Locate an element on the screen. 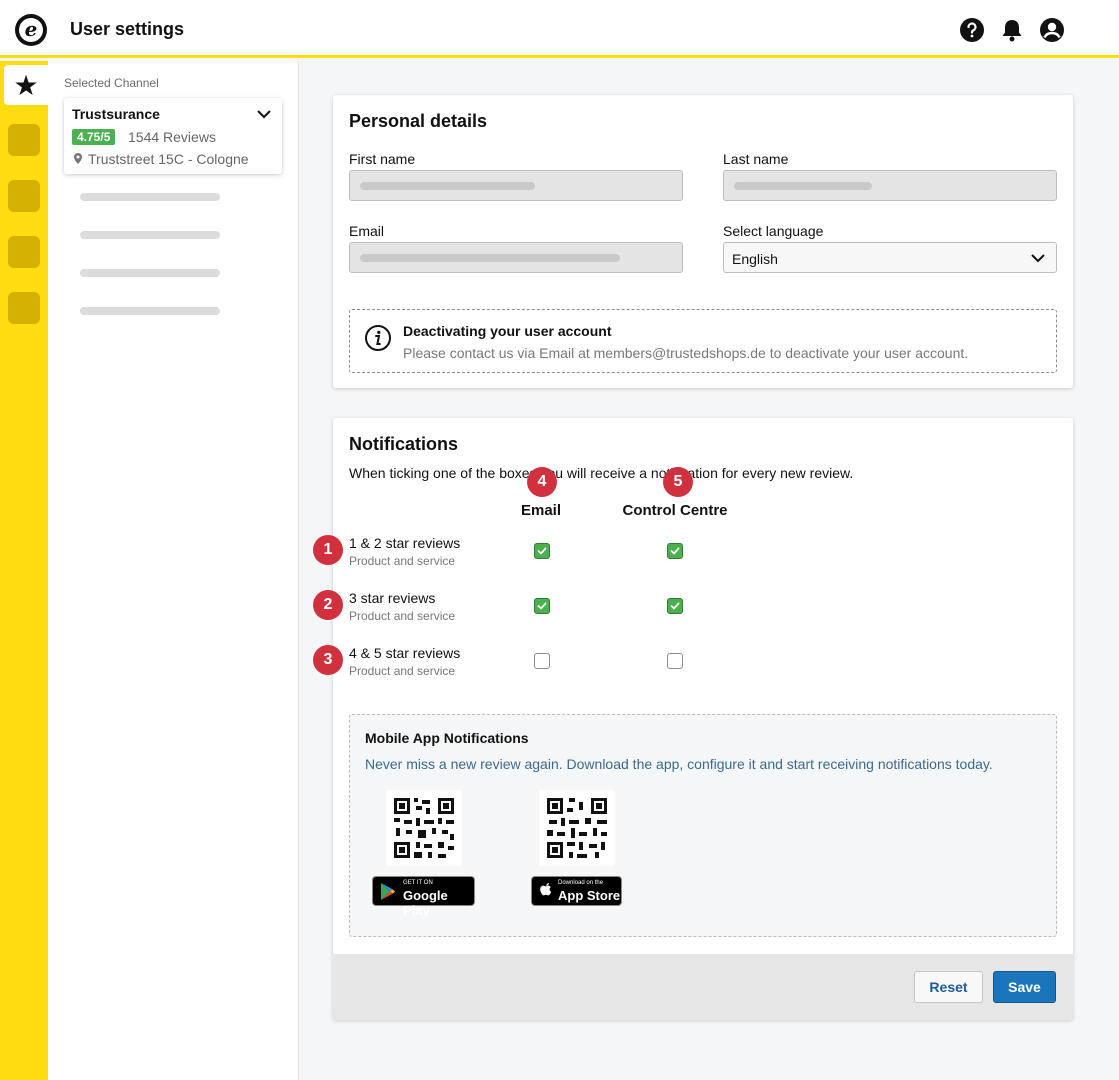  notifications-title: Notifications is located at coordinates (404, 444).